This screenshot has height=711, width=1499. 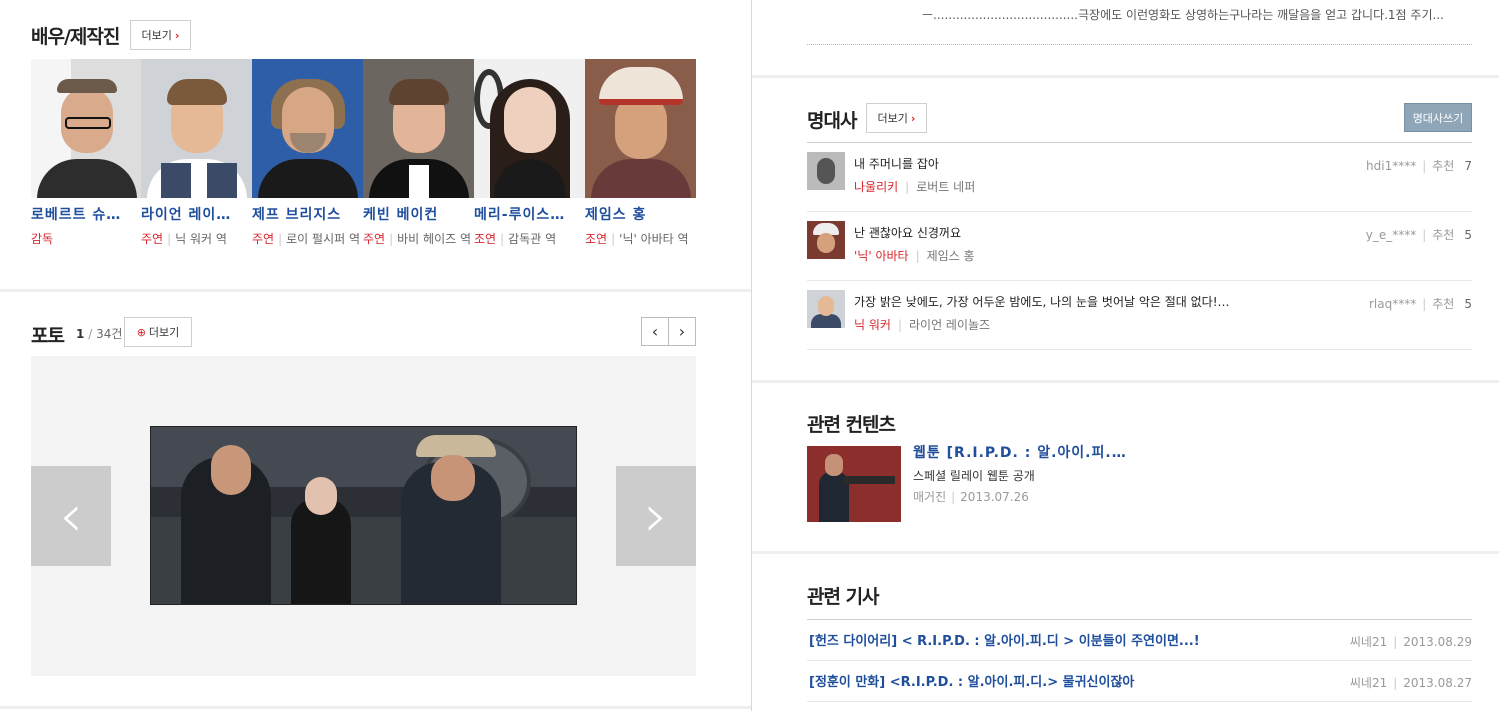 I want to click on cast-name: 제프 브리지스, so click(x=307, y=214).